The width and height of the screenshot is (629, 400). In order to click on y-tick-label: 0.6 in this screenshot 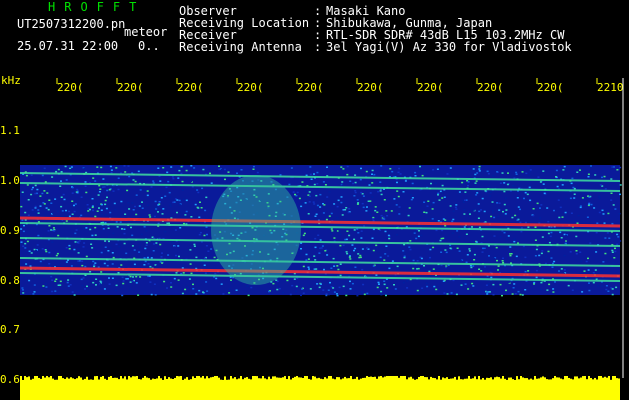, I will do `click(10, 379)`.